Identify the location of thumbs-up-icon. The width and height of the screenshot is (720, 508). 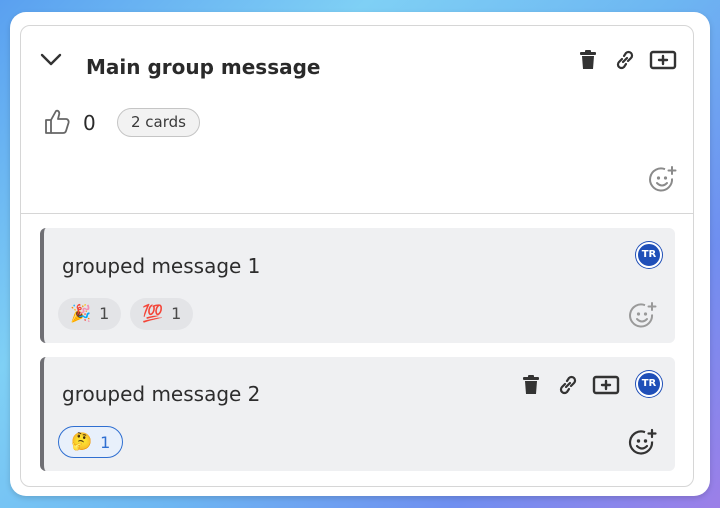
(57, 122).